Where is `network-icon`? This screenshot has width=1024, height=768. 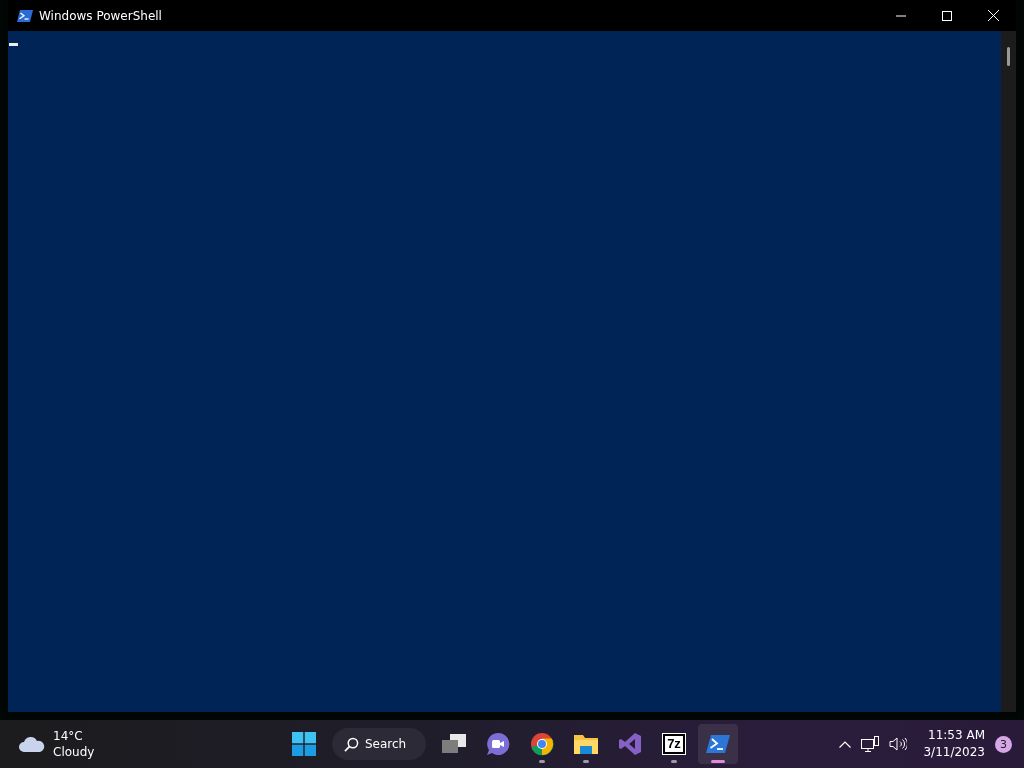 network-icon is located at coordinates (870, 744).